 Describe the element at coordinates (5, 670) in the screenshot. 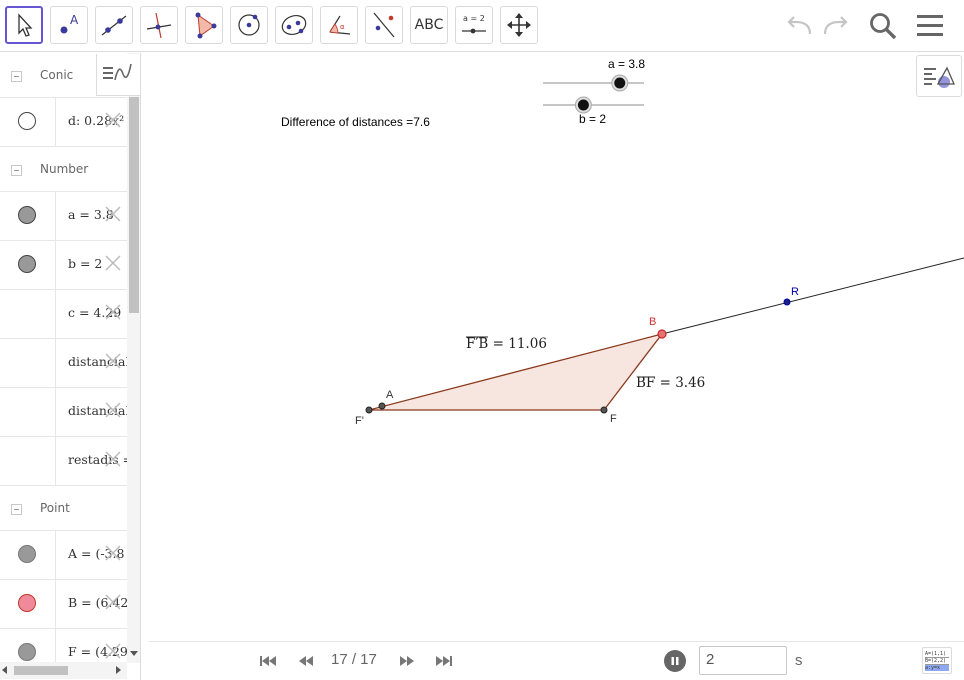

I see `scroll-left-icon` at that location.